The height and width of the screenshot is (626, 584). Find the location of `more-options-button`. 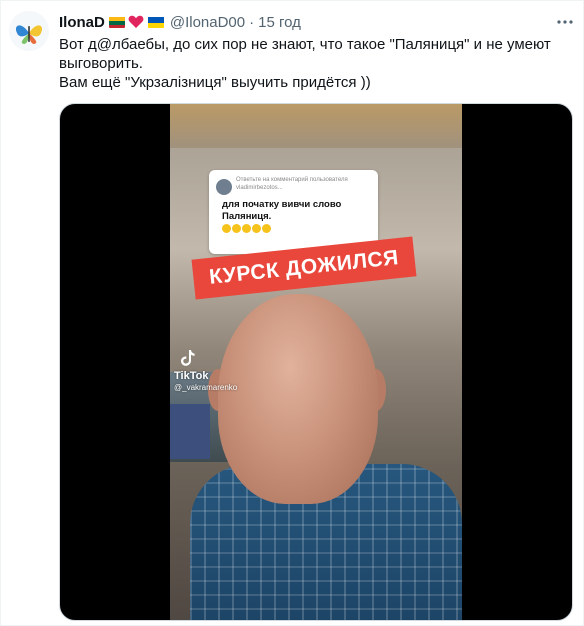

more-options-button is located at coordinates (565, 22).